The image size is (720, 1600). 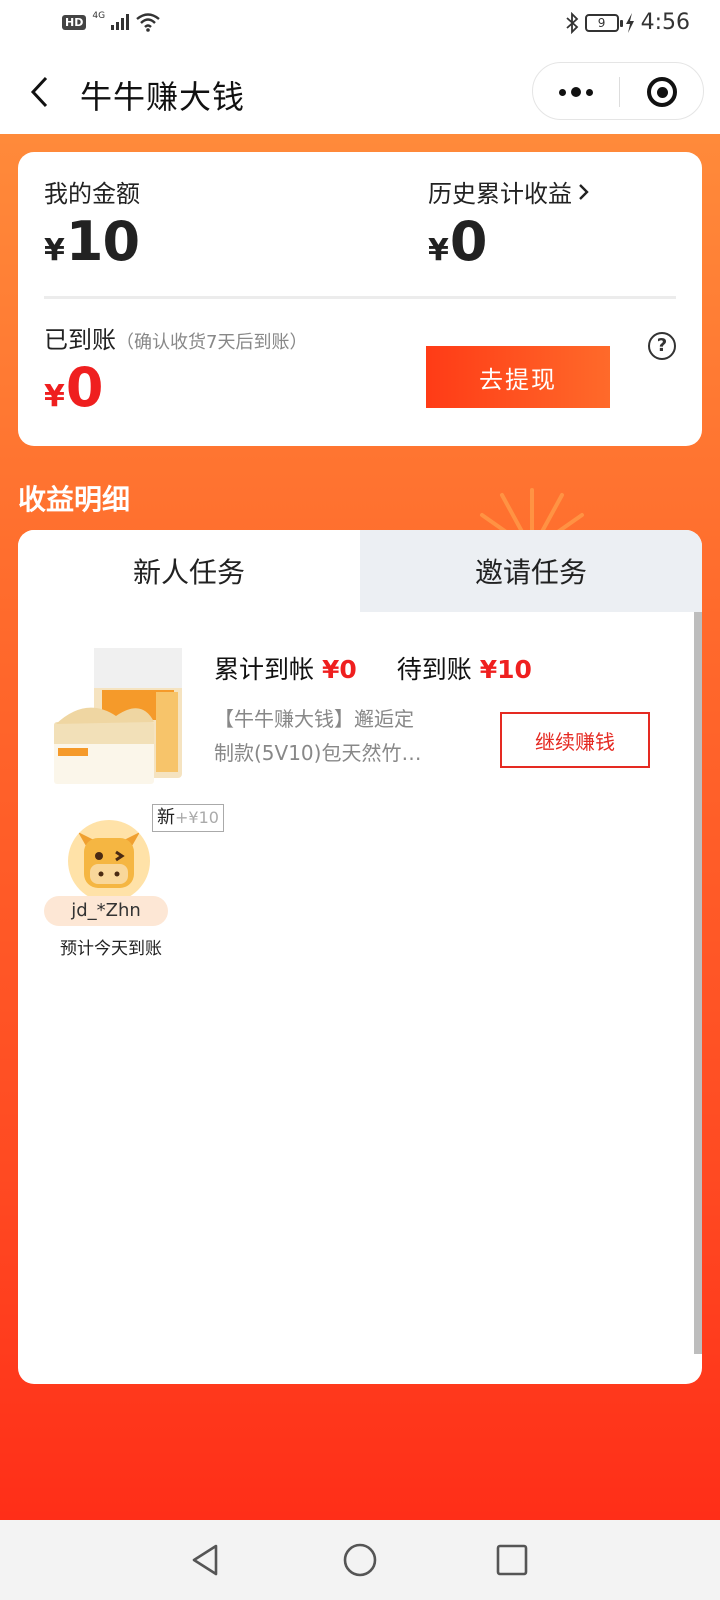 I want to click on chevron-right-icon, so click(x=584, y=191).